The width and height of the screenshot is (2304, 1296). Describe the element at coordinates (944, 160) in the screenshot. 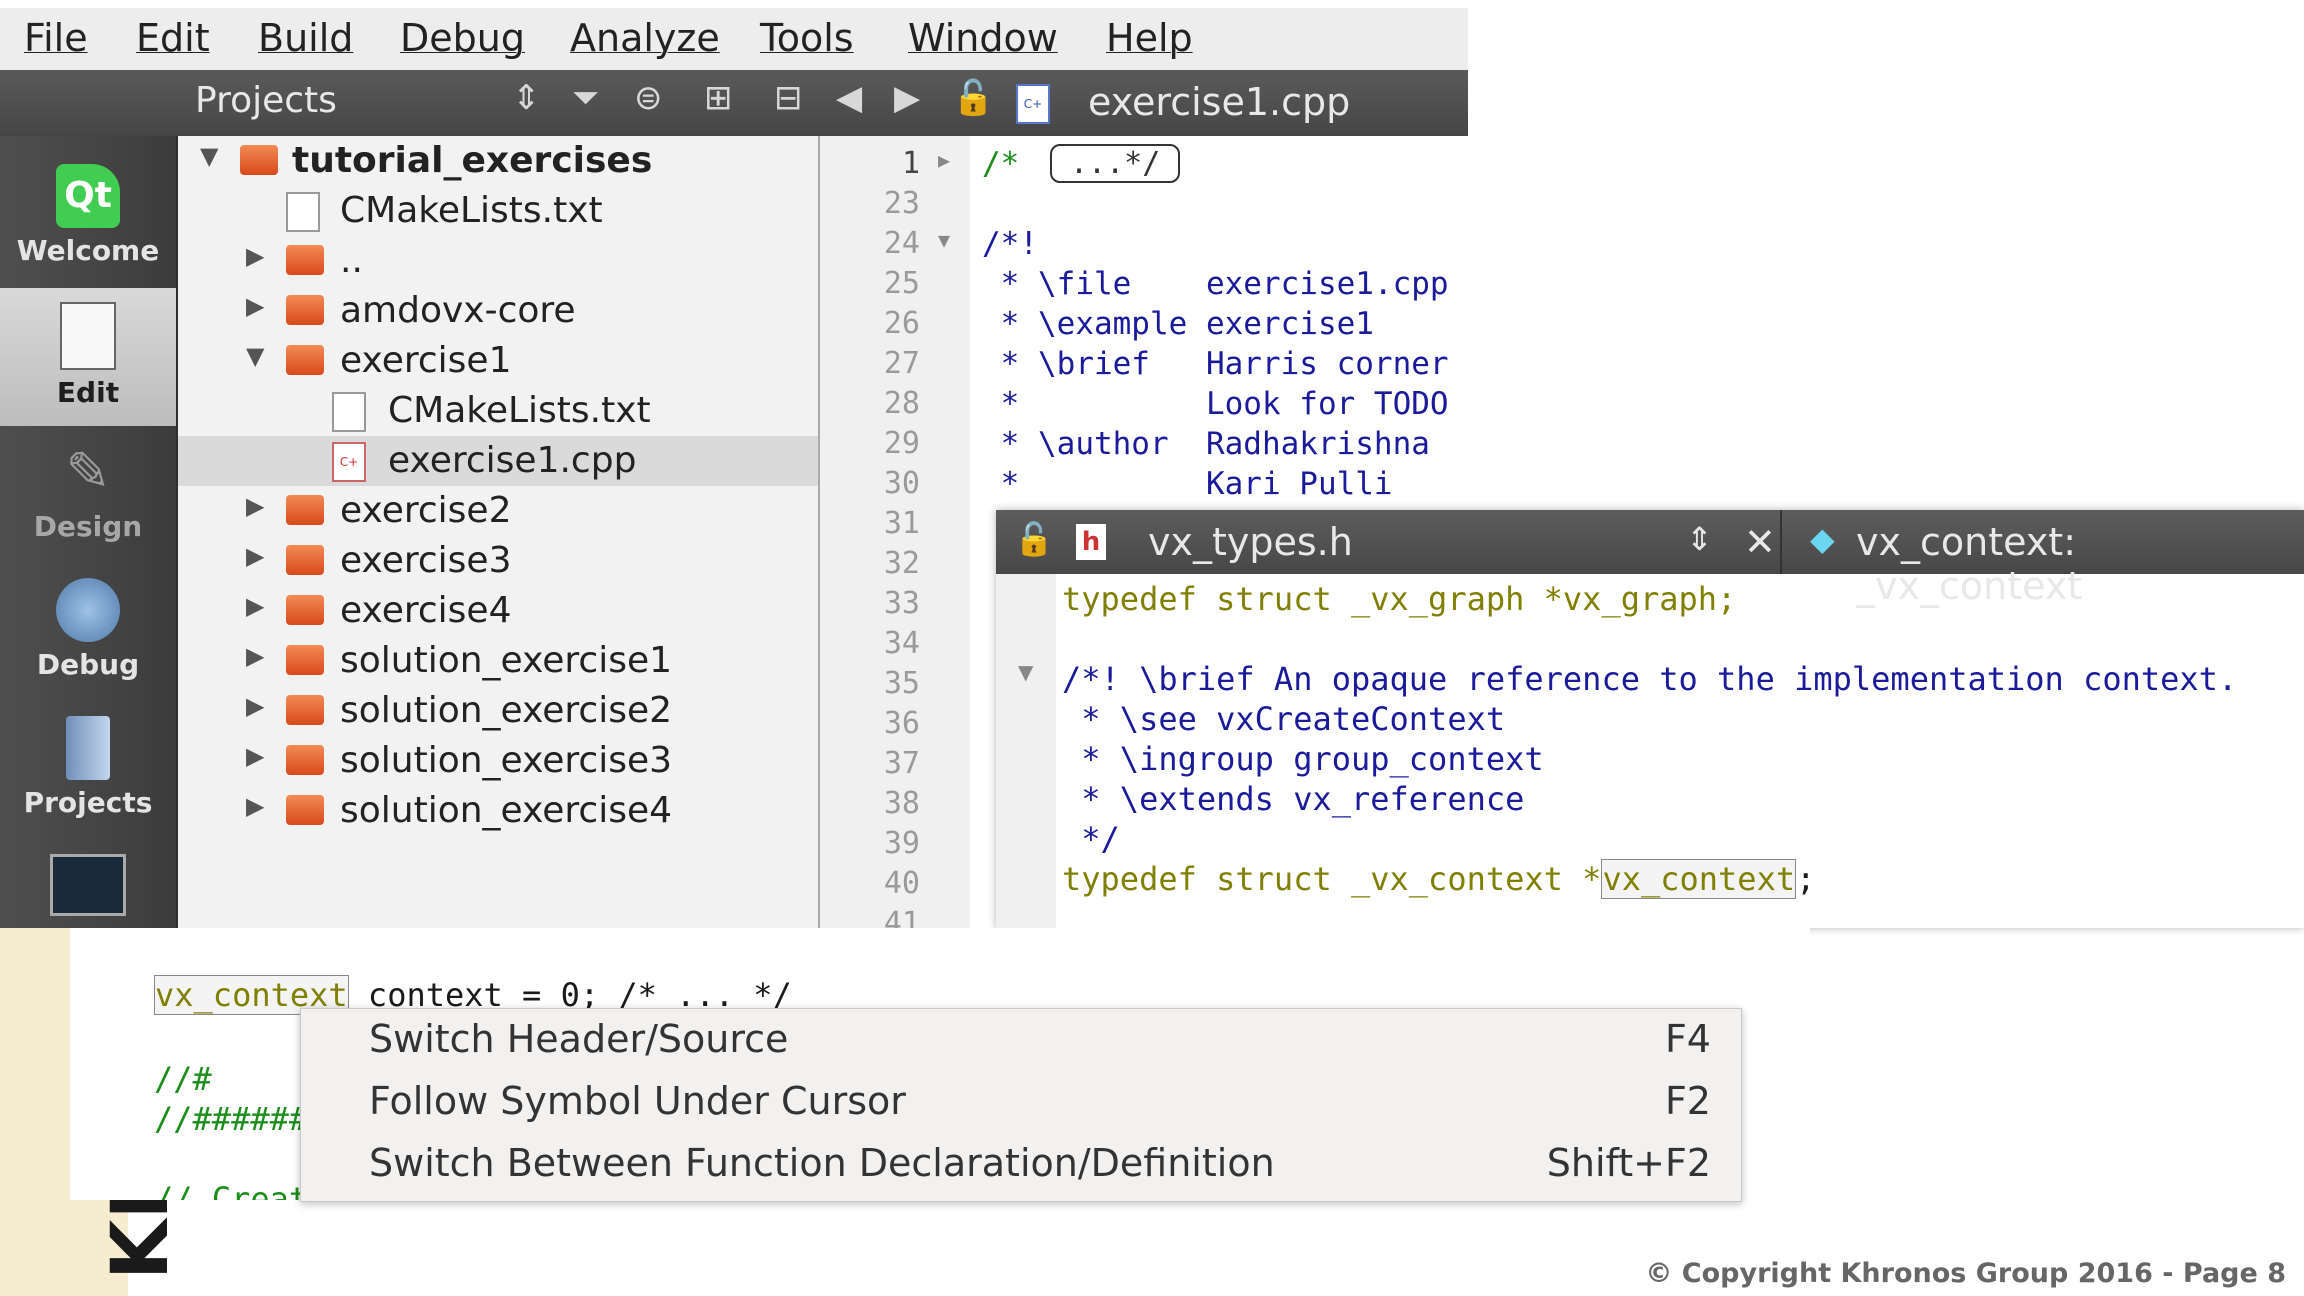

I see `fold-collapsed-icon: ▶` at that location.